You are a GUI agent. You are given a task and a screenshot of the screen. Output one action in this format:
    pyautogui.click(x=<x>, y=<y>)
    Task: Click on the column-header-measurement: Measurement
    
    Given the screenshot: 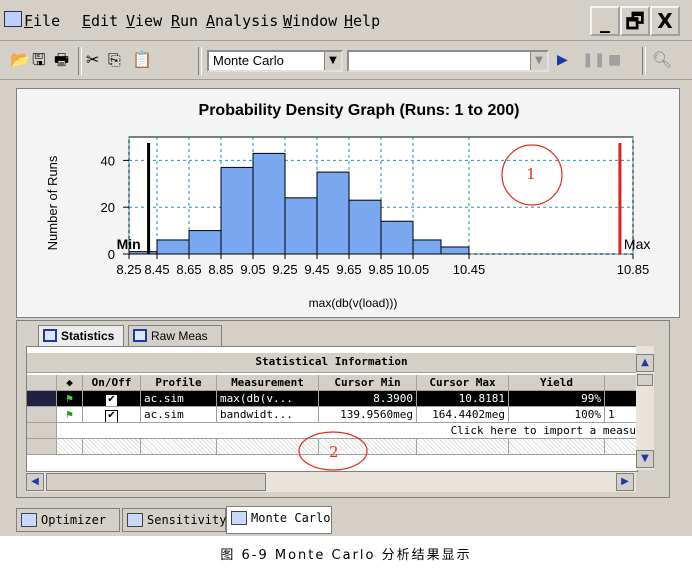 What is the action you would take?
    pyautogui.click(x=268, y=383)
    